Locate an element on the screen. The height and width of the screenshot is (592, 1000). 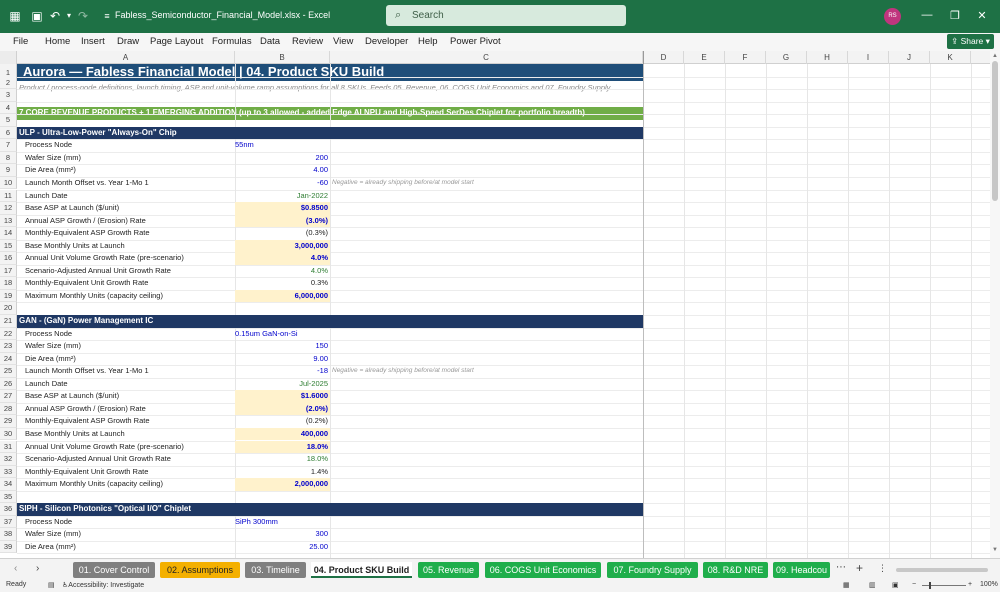
menu-developer: Developer is located at coordinates (386, 41).